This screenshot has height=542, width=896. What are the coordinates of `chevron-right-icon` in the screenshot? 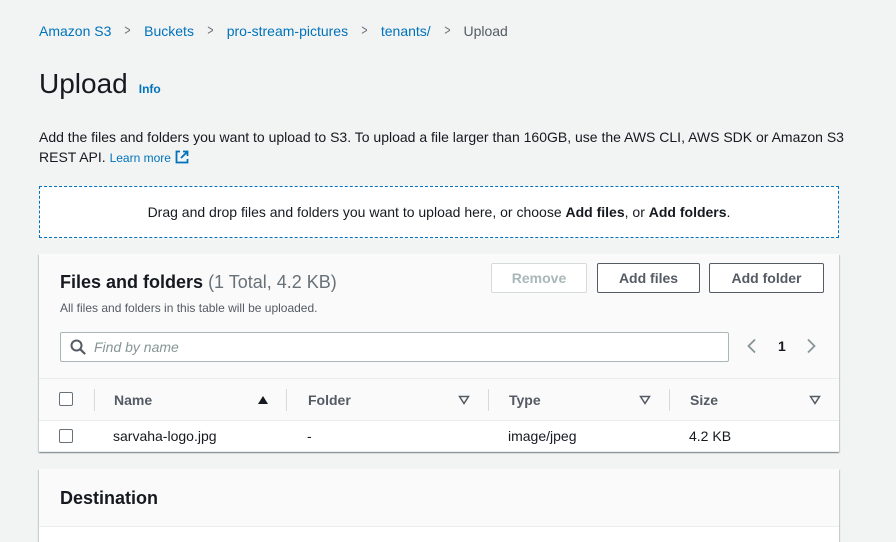 It's located at (811, 346).